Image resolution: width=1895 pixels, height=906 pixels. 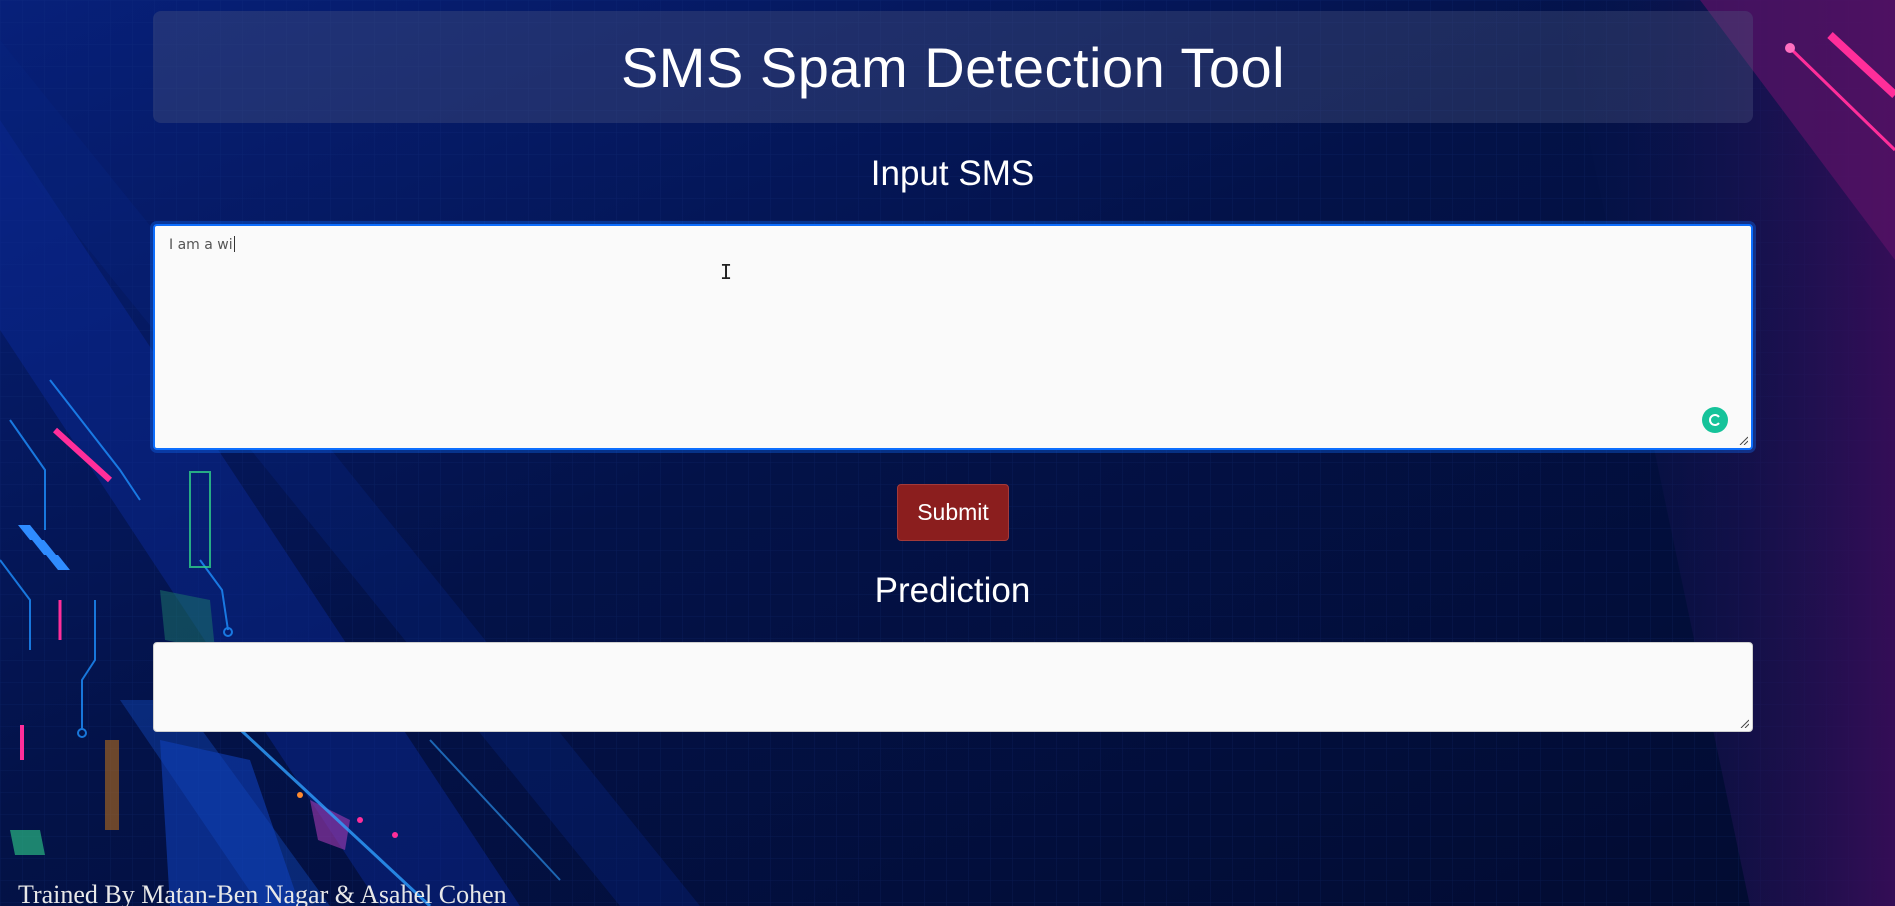 What do you see at coordinates (201, 245) in the screenshot?
I see `sms-input-value: I am a wi` at bounding box center [201, 245].